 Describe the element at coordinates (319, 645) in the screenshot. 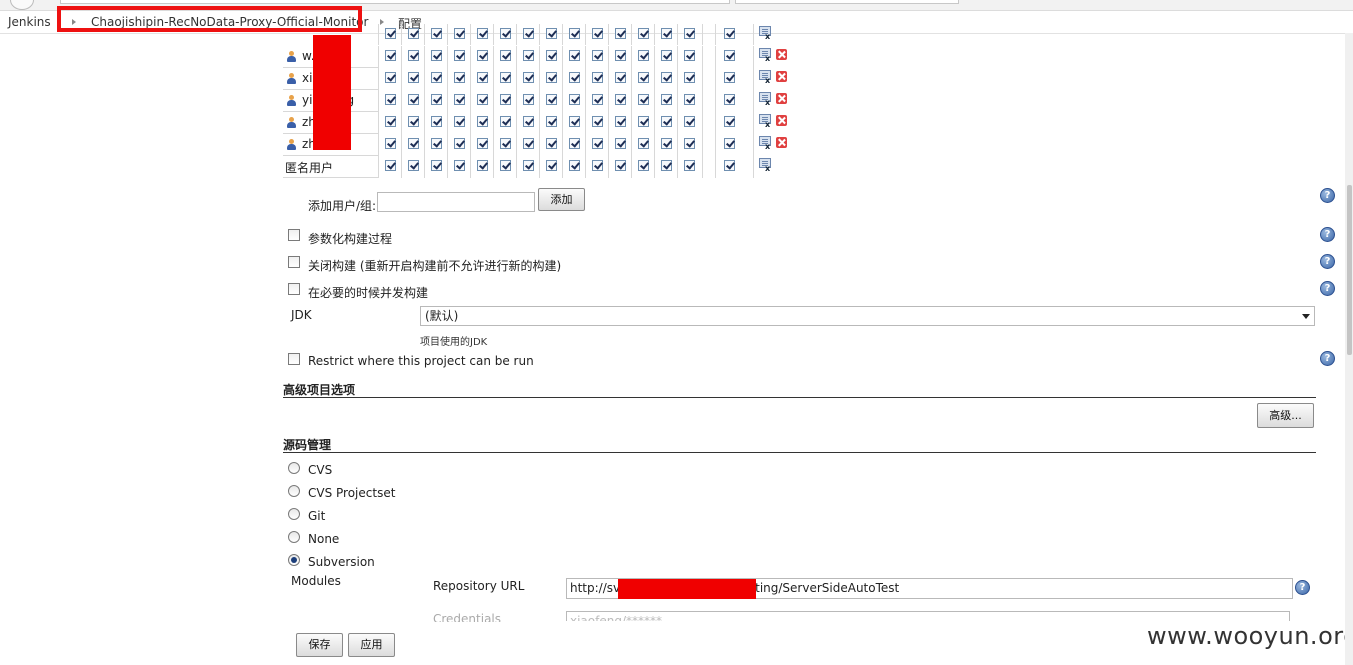

I see `save-button: 保存` at that location.